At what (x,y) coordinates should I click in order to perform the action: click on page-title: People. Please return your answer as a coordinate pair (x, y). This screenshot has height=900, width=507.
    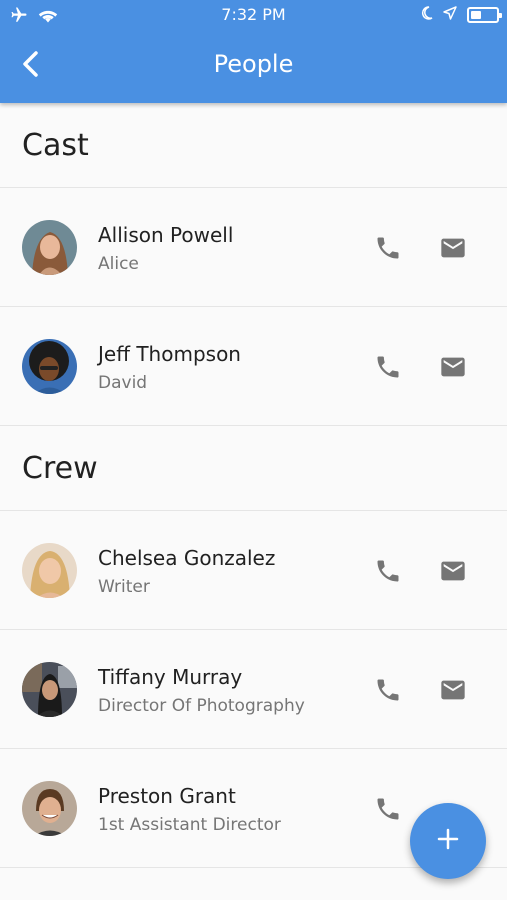
    Looking at the image, I should click on (253, 64).